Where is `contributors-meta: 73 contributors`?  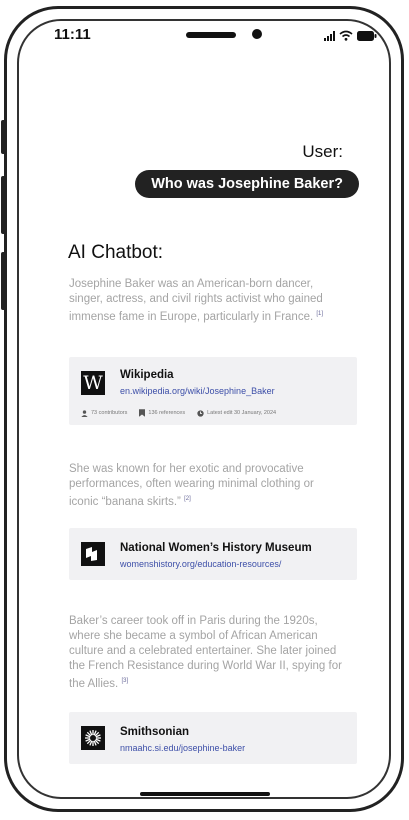 contributors-meta: 73 contributors is located at coordinates (104, 413).